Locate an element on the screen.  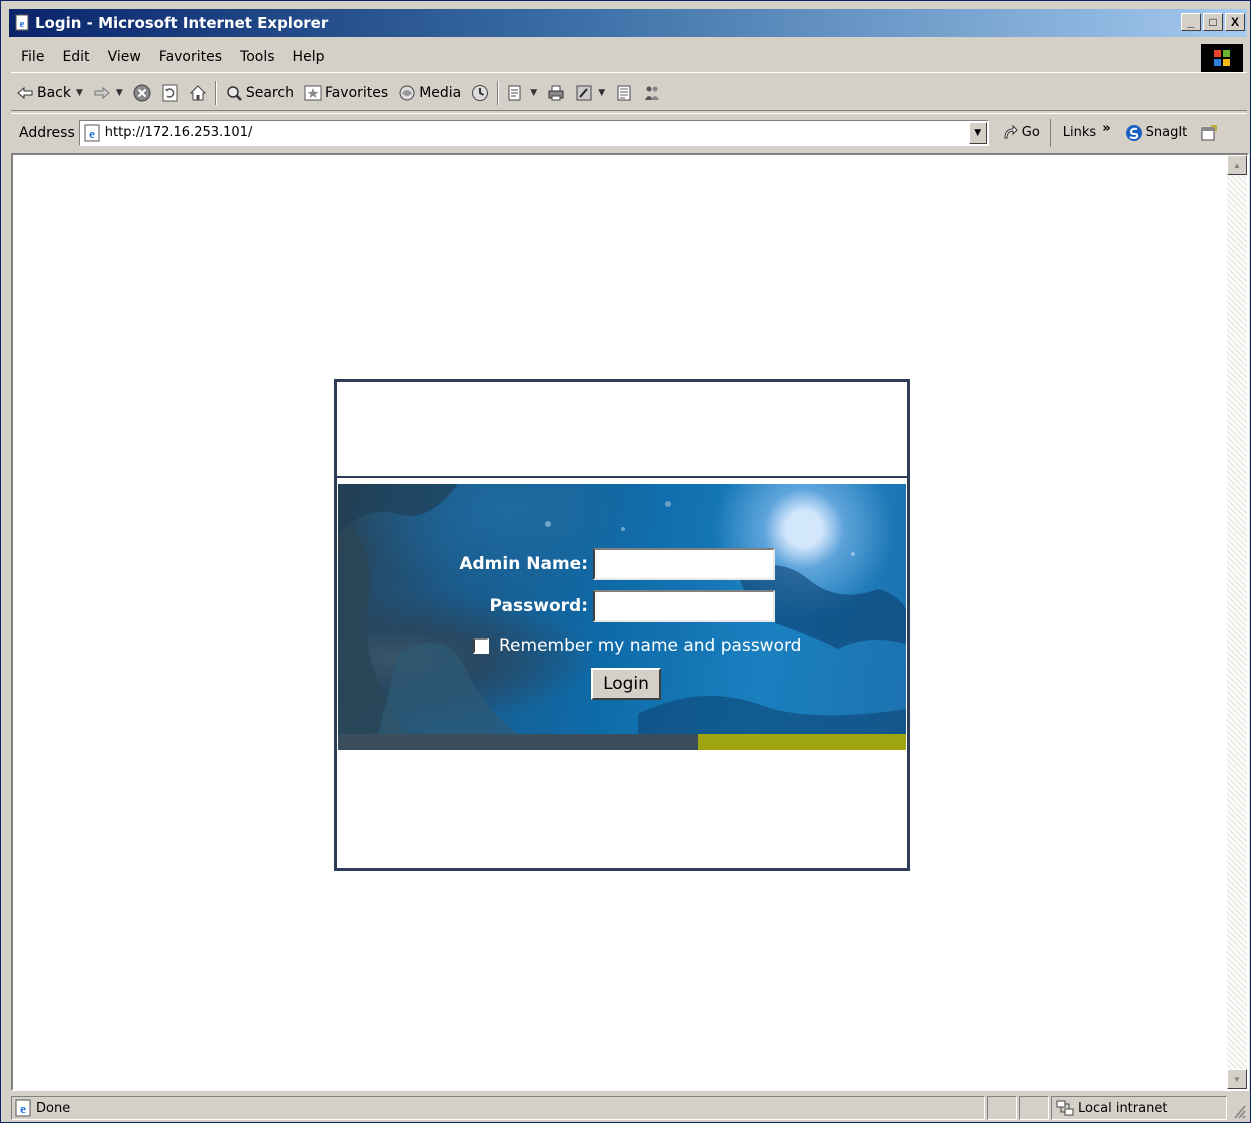
capture-window-icon is located at coordinates (1209, 132).